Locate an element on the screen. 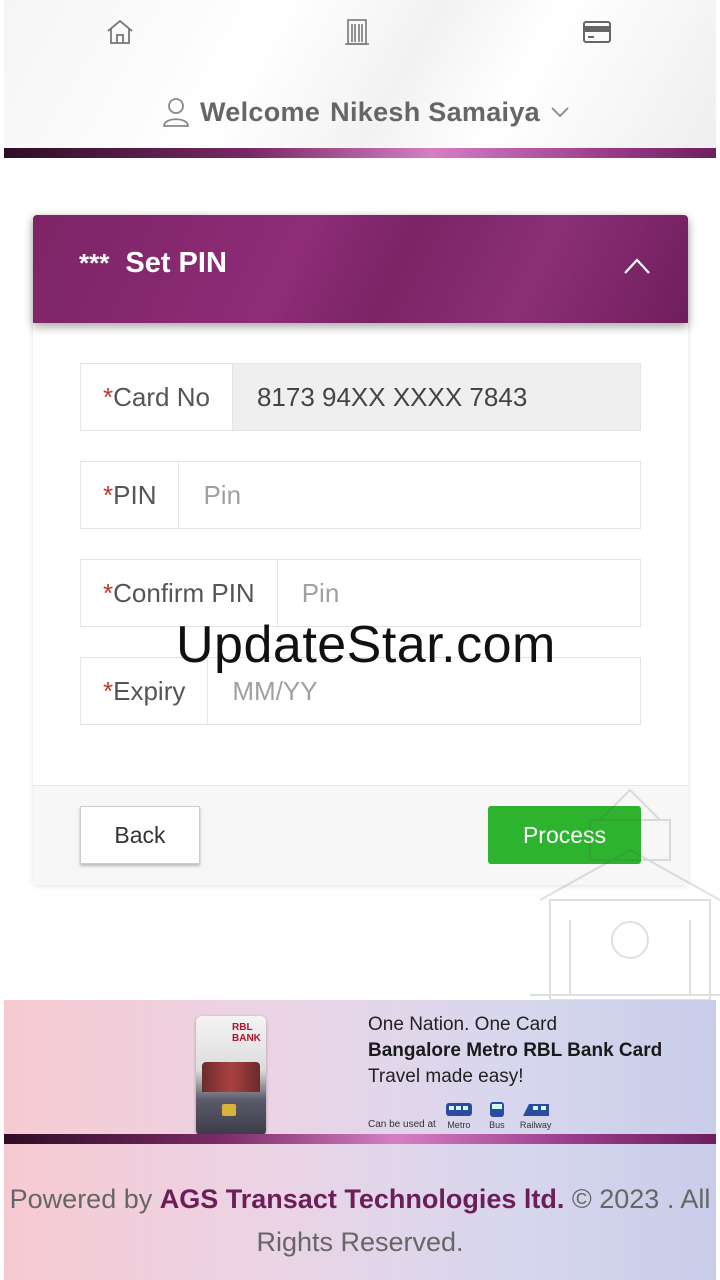  card-no-label: * Card No is located at coordinates (157, 397).